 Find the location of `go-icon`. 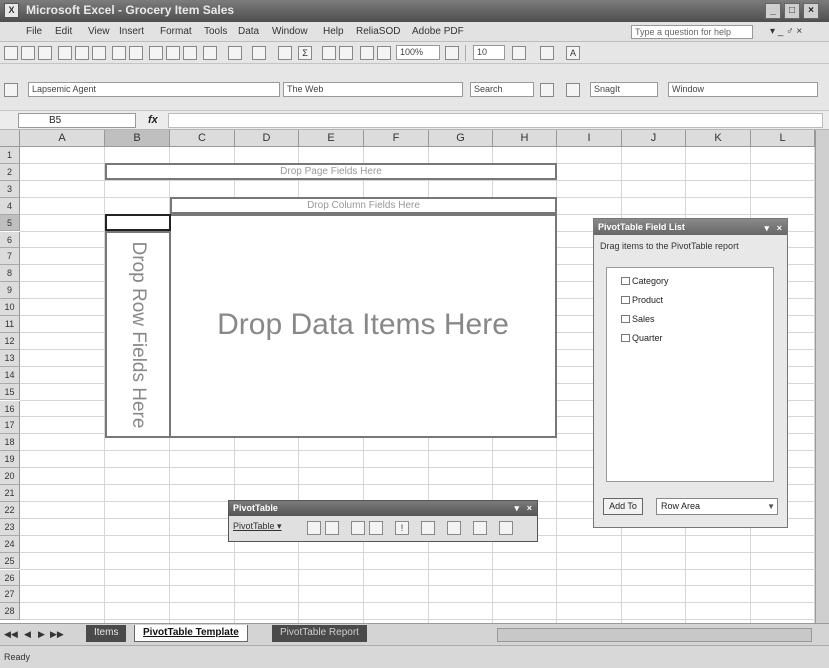

go-icon is located at coordinates (11, 90).